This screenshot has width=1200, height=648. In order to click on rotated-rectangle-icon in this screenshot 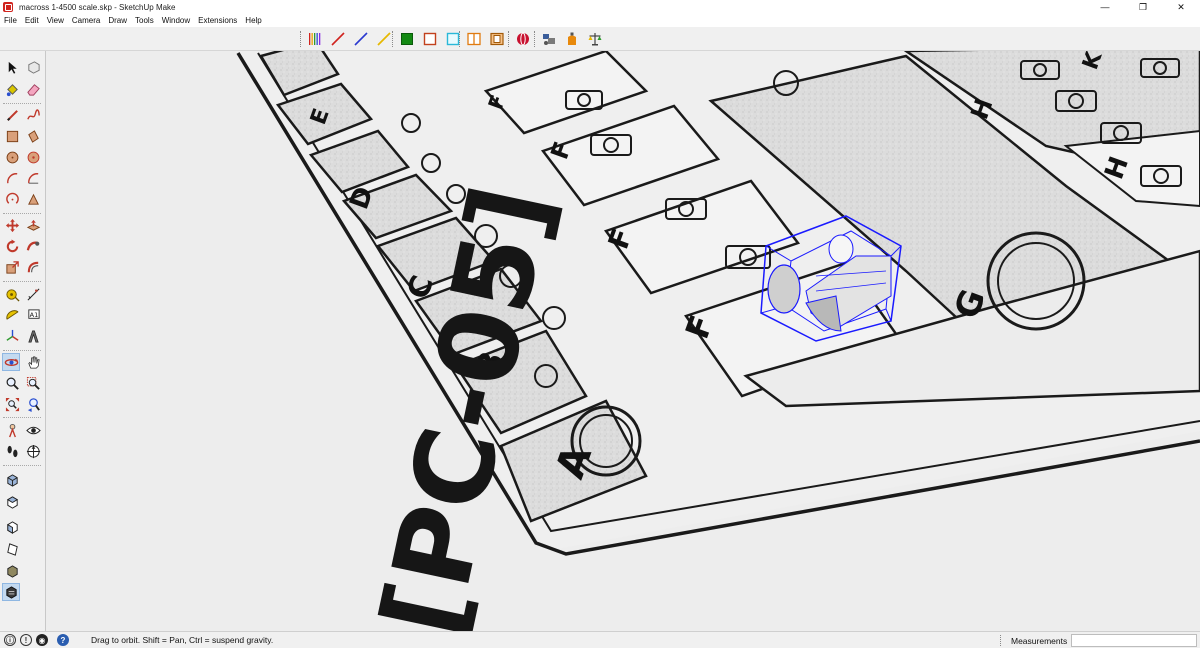, I will do `click(33, 136)`.